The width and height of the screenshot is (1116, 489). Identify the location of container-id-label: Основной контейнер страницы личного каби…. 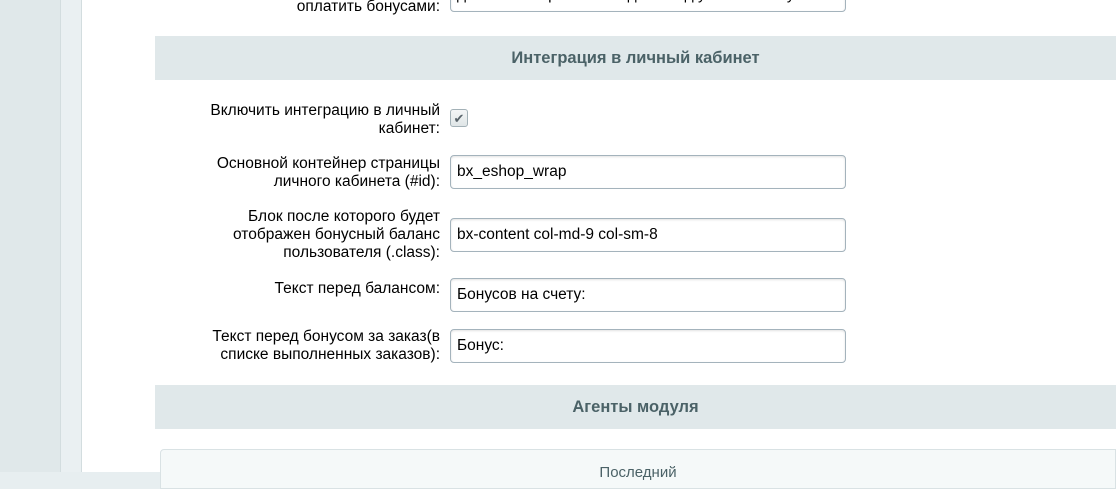
(300, 173).